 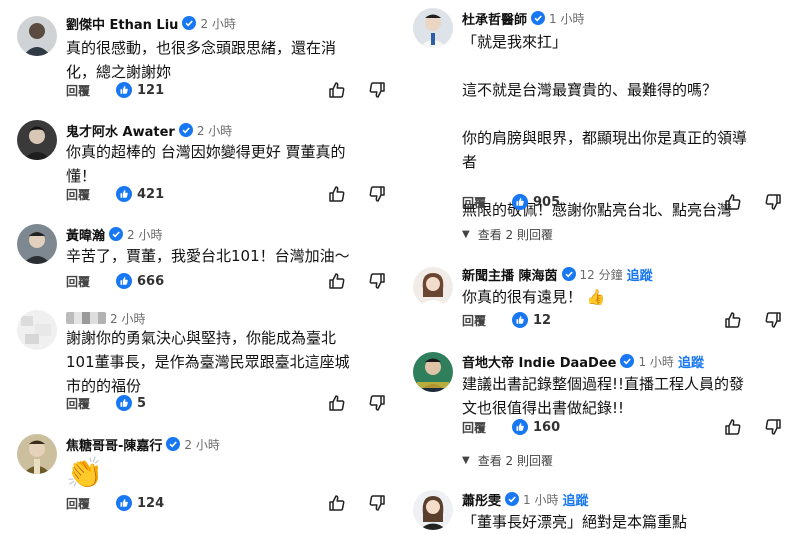 What do you see at coordinates (114, 444) in the screenshot?
I see `comment-author-name: 焦糖哥哥-陳嘉行` at bounding box center [114, 444].